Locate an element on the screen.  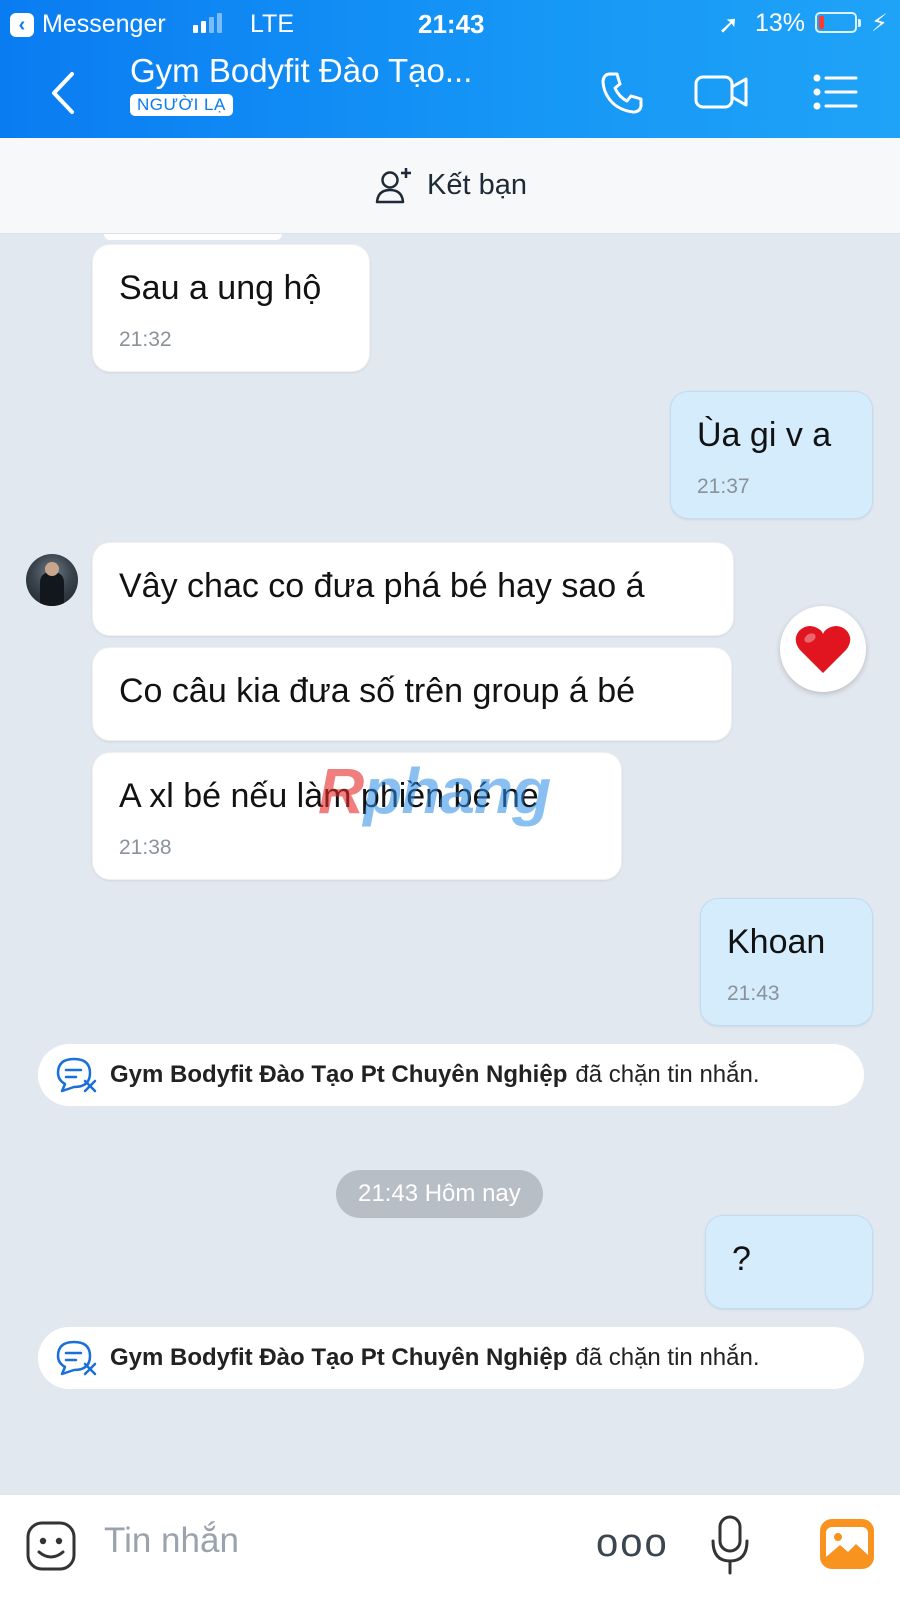
message-text: Co câu kia đưa số trên group á bé is located at coordinates (377, 691).